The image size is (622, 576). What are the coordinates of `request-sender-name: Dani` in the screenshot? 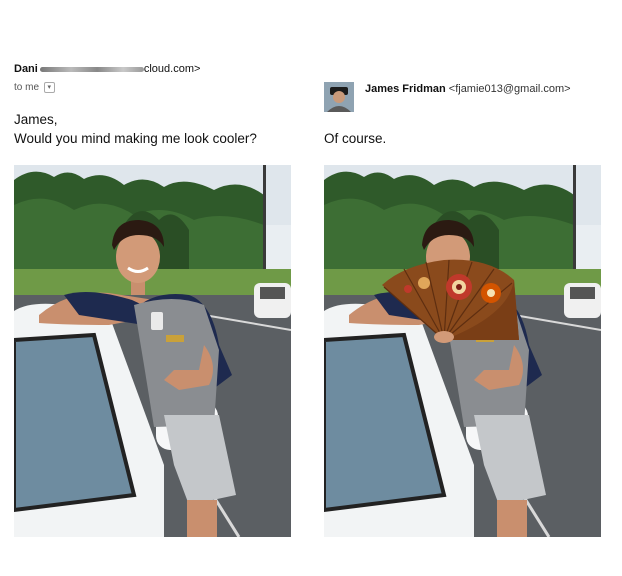 It's located at (26, 69).